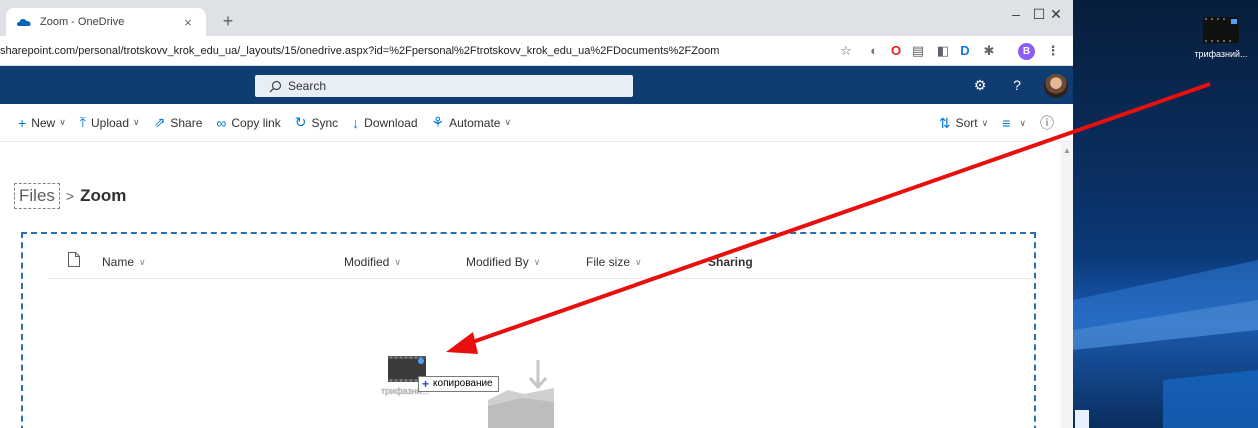 This screenshot has width=1258, height=428. What do you see at coordinates (965, 51) in the screenshot?
I see `extension-id-icon: D` at bounding box center [965, 51].